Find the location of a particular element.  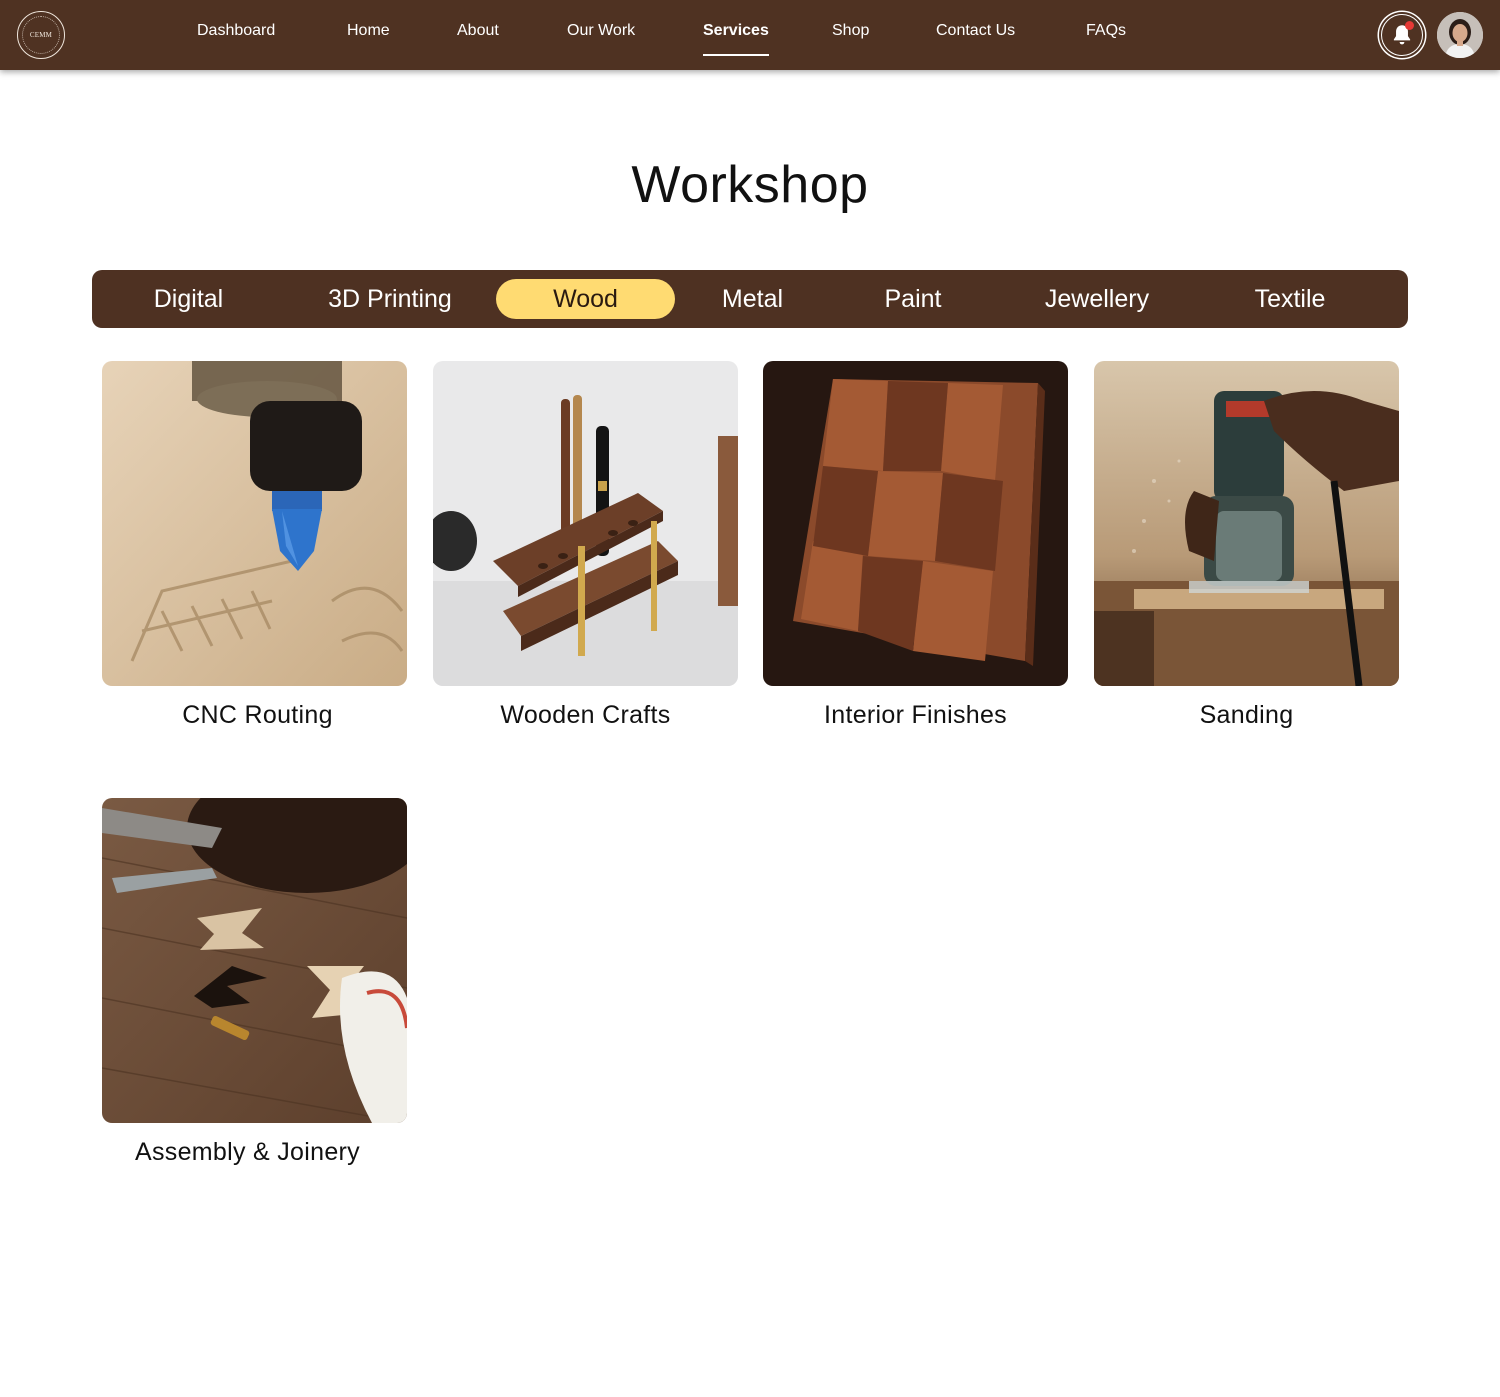

avatar-image is located at coordinates (1460, 35).